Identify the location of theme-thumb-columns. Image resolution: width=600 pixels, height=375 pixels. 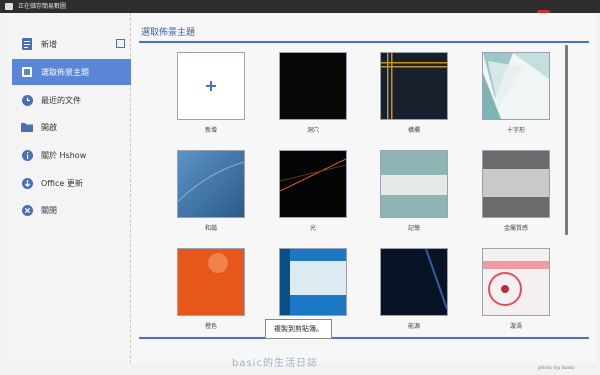
(414, 86).